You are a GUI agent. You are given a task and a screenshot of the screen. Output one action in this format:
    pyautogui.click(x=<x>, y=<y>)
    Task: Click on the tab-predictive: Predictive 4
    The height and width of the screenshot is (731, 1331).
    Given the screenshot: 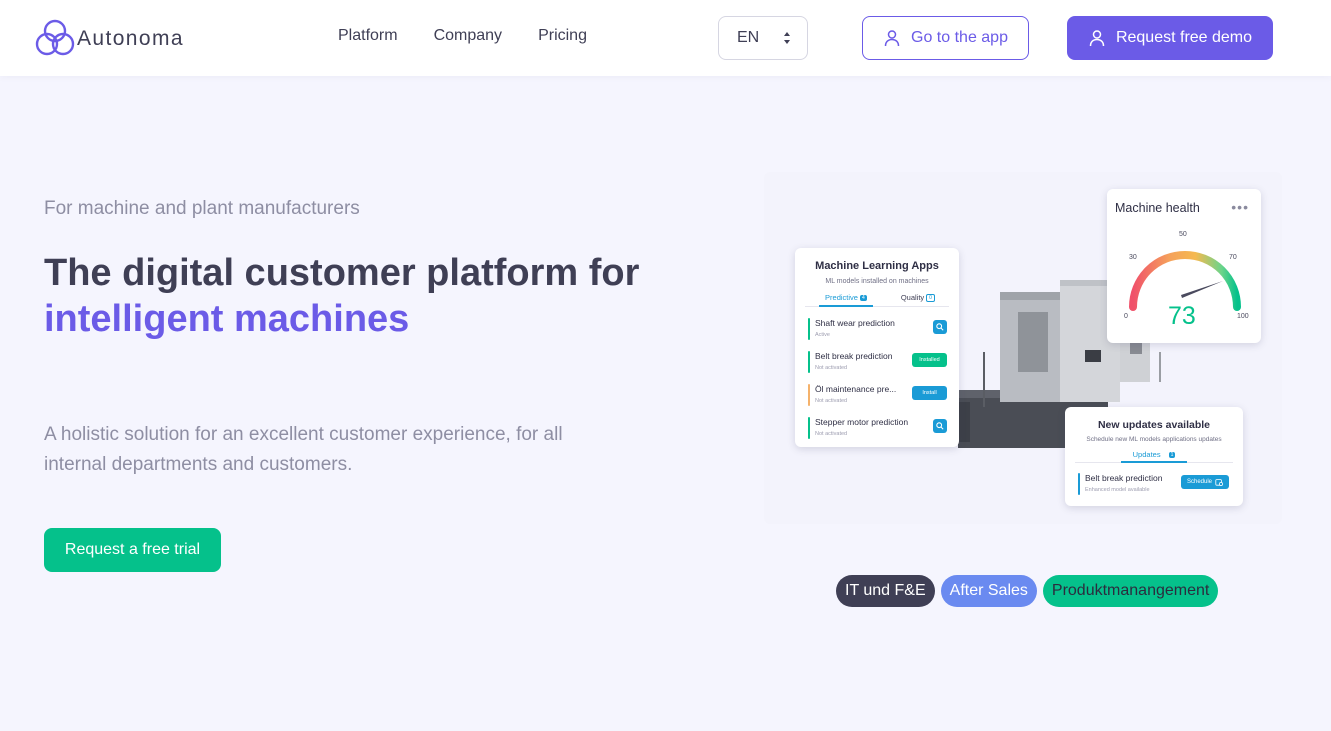 What is the action you would take?
    pyautogui.click(x=846, y=300)
    